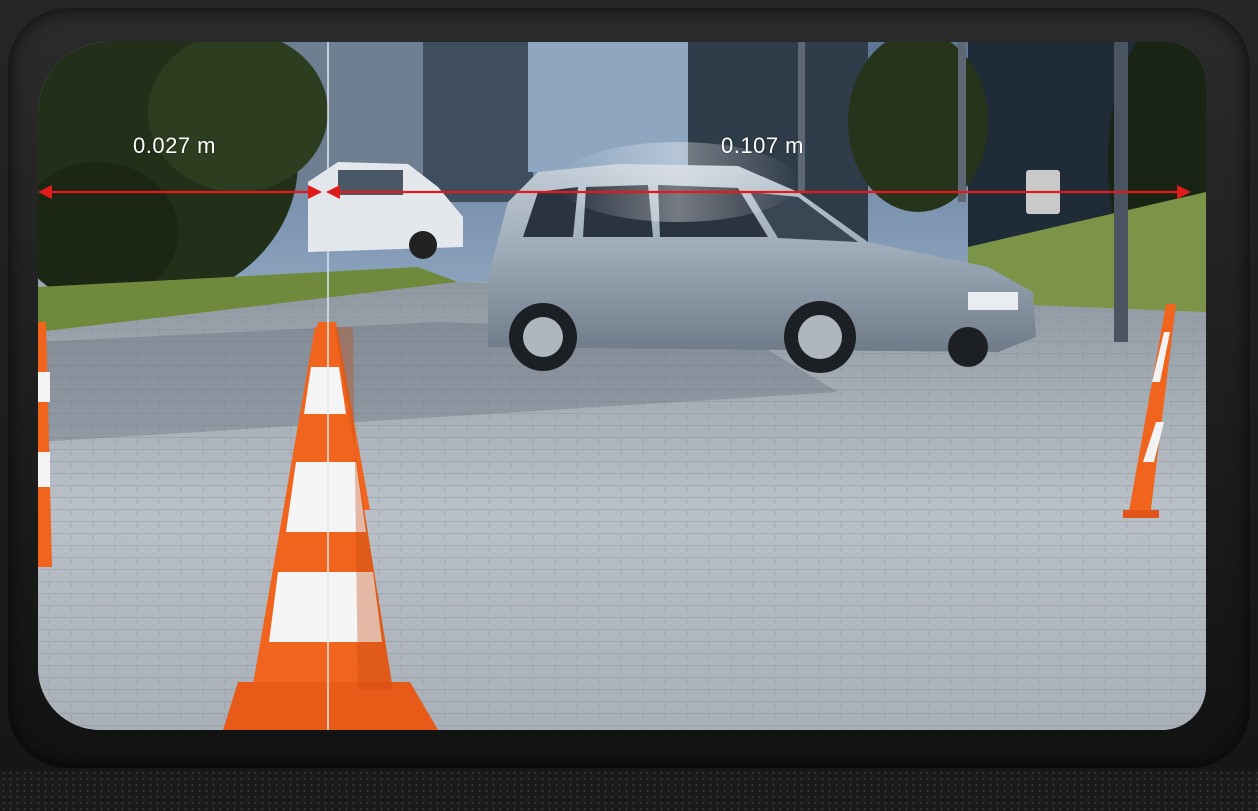  I want to click on arrow-head-left-start, so click(45, 192).